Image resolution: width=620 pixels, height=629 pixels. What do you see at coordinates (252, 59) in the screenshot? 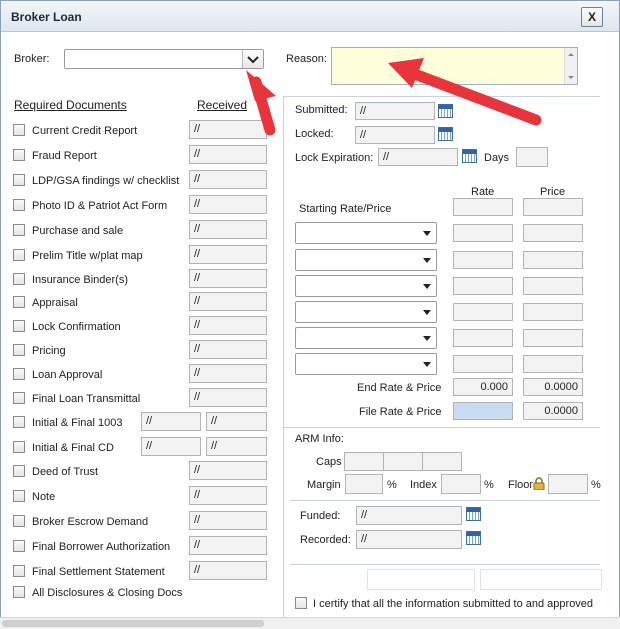
I see `chevron-down-icon` at bounding box center [252, 59].